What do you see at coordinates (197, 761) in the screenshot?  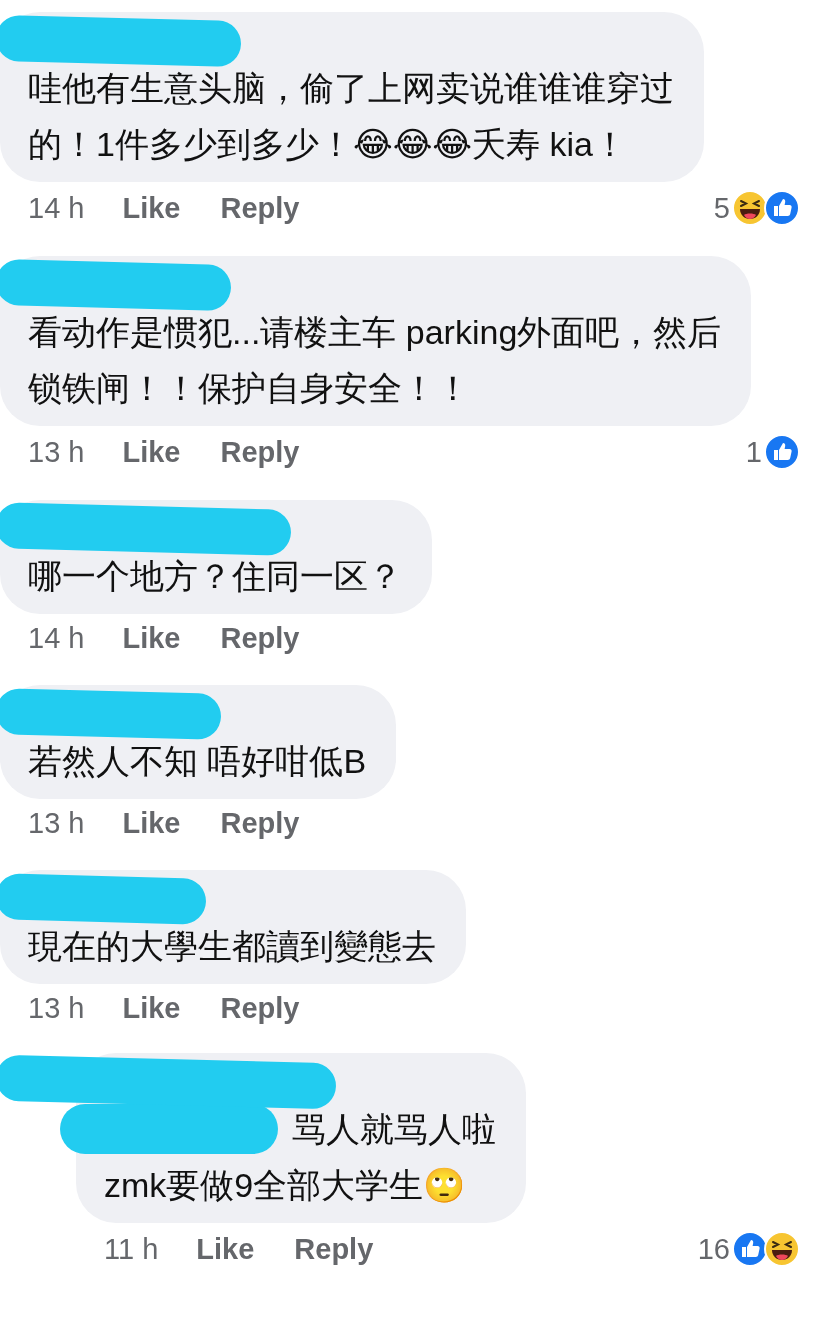 I see `comment-text: 若然人不知 唔好咁低B` at bounding box center [197, 761].